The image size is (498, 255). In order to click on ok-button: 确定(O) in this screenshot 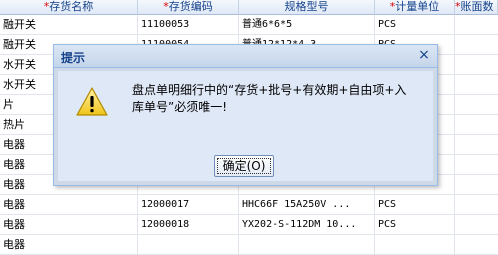, I will do `click(244, 166)`.